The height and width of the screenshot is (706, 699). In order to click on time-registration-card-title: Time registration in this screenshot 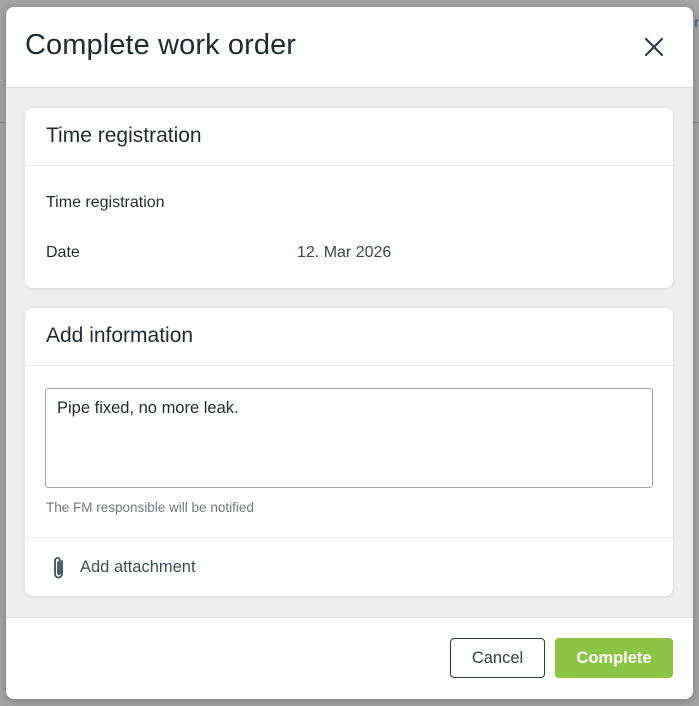, I will do `click(349, 137)`.